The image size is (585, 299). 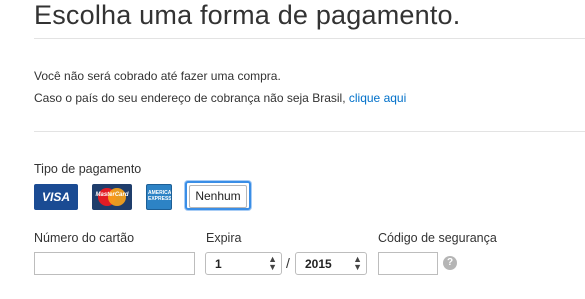 I want to click on expiry-month-value: 1, so click(x=218, y=264).